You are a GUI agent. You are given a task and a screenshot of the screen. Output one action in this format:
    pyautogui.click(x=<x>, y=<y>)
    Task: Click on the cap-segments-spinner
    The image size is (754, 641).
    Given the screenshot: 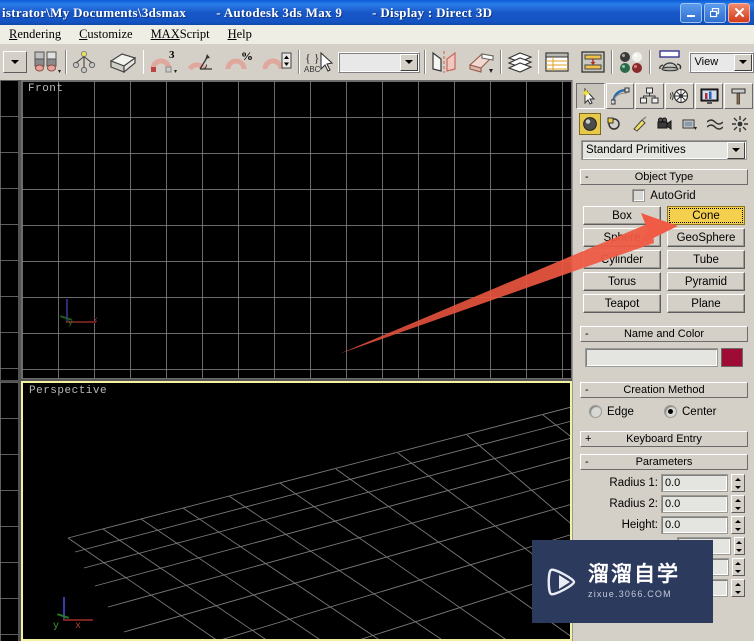 What is the action you would take?
    pyautogui.click(x=738, y=567)
    